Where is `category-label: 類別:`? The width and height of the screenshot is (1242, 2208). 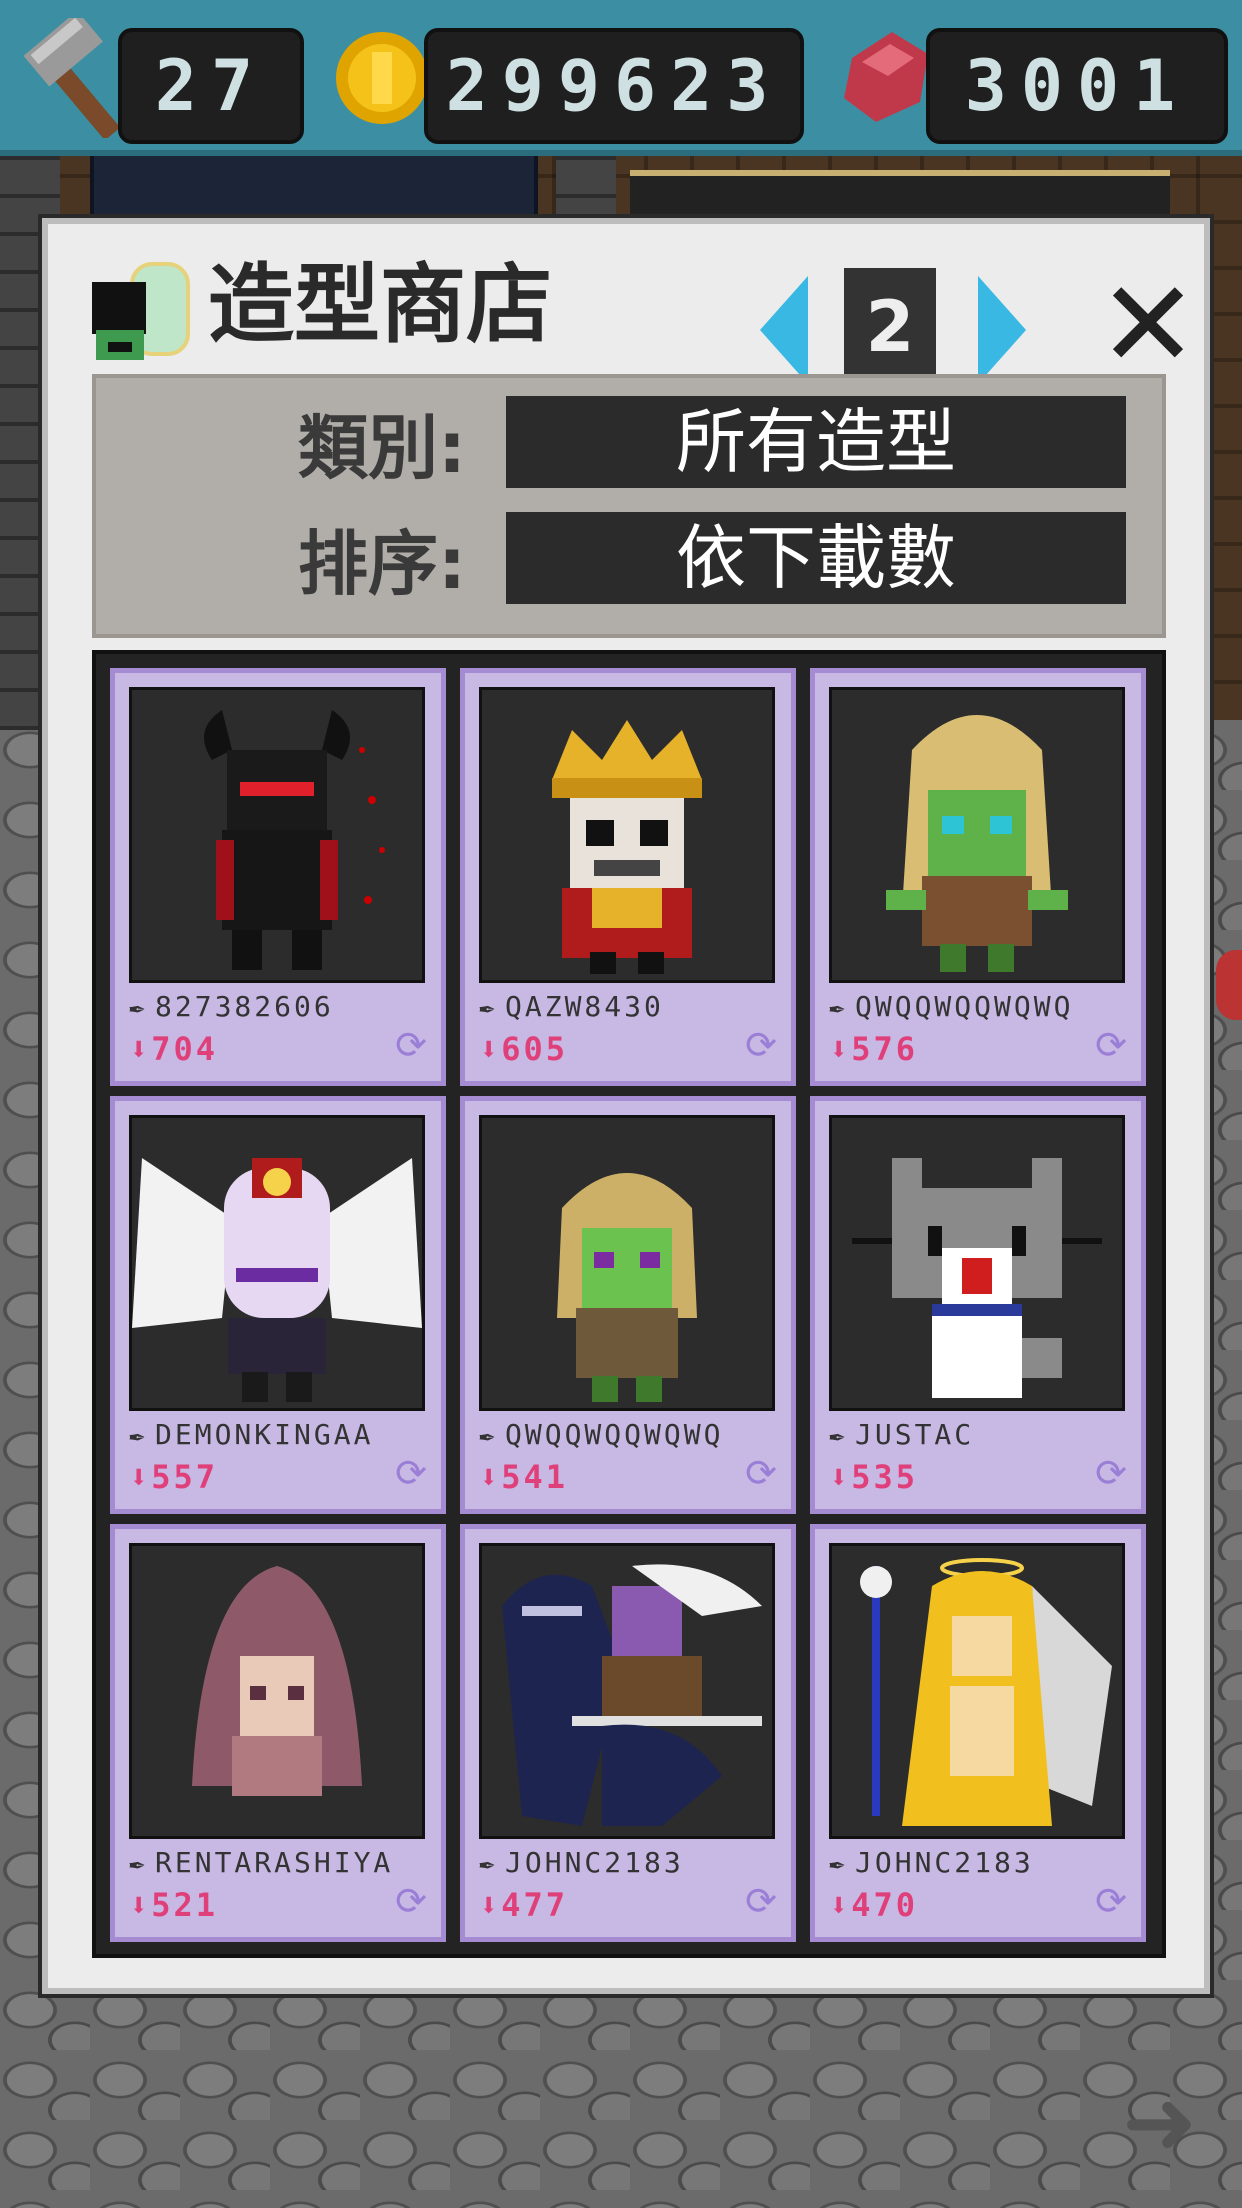 category-label: 類別: is located at coordinates (382, 448).